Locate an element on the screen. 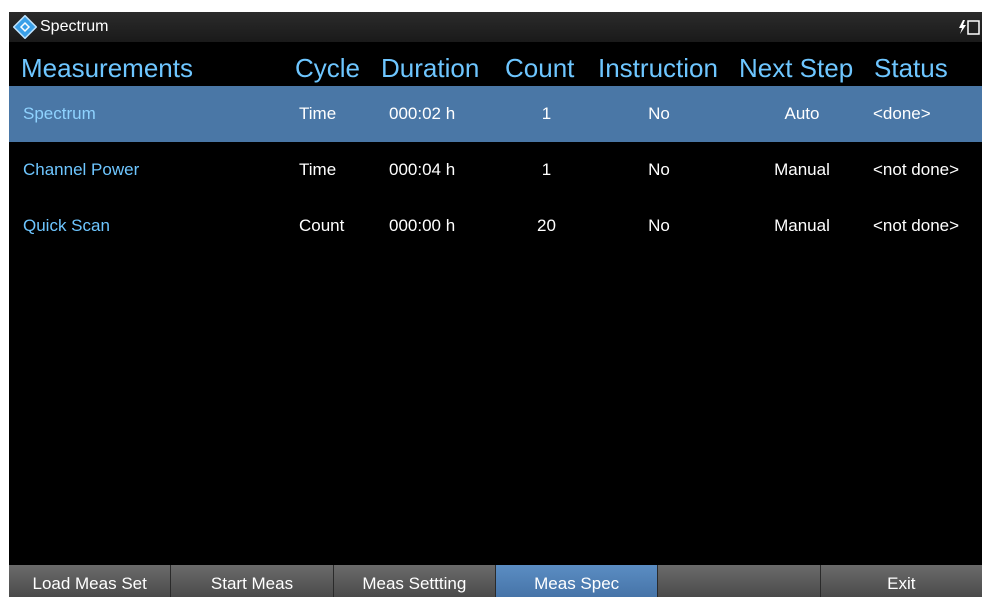 This screenshot has height=597, width=982. title-bar: Spectrum is located at coordinates (495, 27).